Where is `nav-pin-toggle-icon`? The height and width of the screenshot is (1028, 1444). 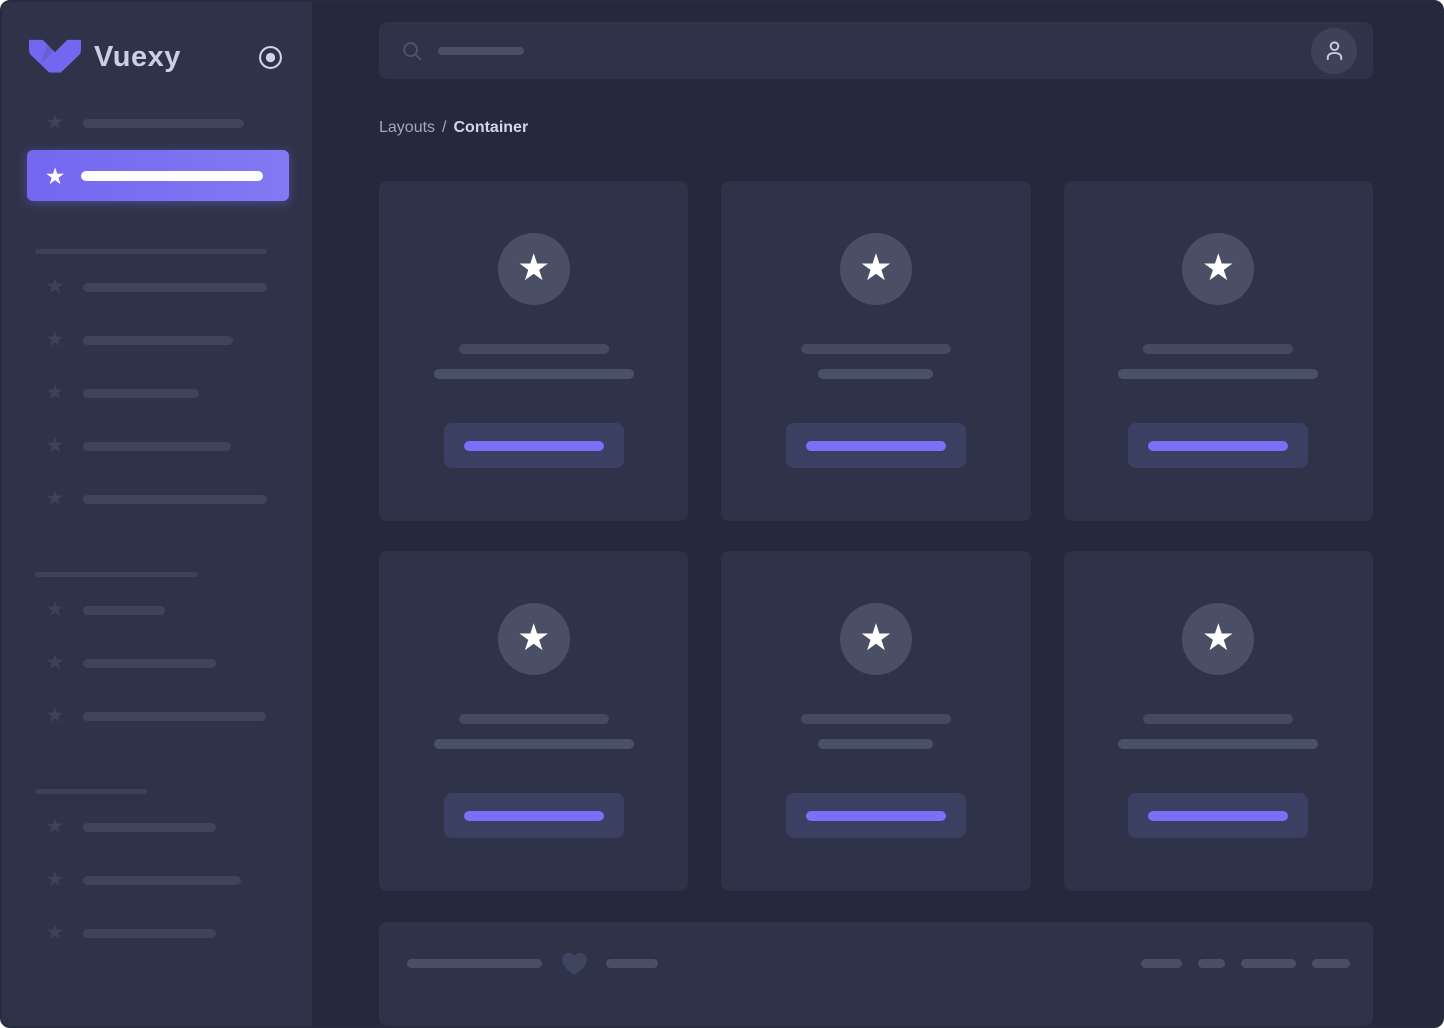 nav-pin-toggle-icon is located at coordinates (270, 57).